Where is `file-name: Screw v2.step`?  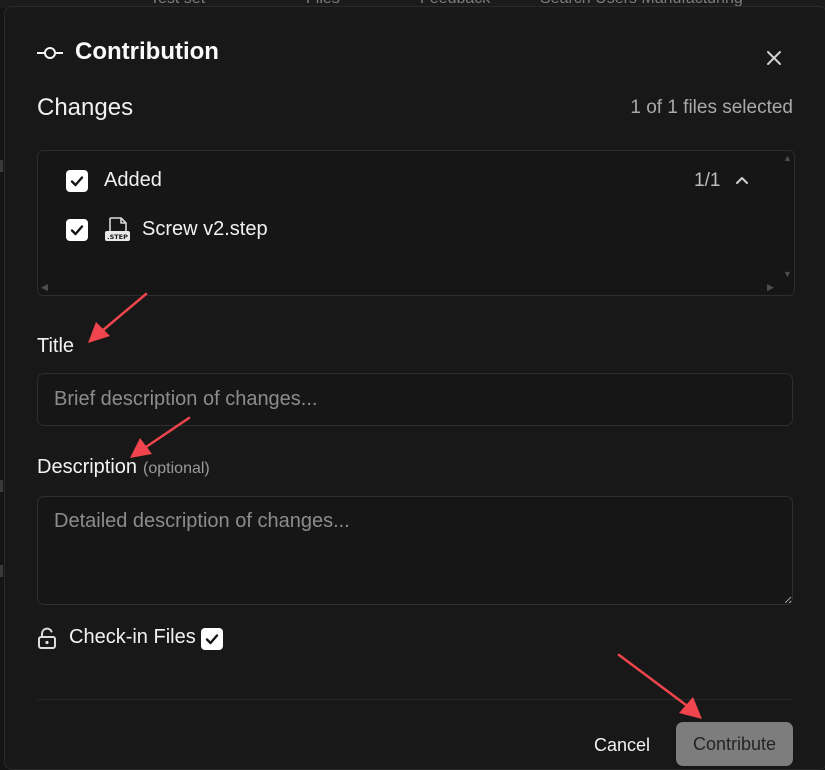 file-name: Screw v2.step is located at coordinates (205, 229).